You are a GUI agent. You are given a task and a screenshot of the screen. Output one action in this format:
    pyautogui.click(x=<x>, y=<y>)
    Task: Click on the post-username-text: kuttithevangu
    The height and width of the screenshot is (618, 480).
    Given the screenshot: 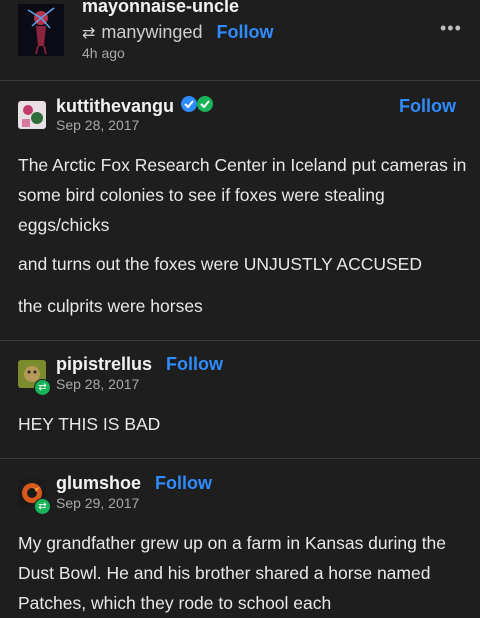 What is the action you would take?
    pyautogui.click(x=115, y=106)
    